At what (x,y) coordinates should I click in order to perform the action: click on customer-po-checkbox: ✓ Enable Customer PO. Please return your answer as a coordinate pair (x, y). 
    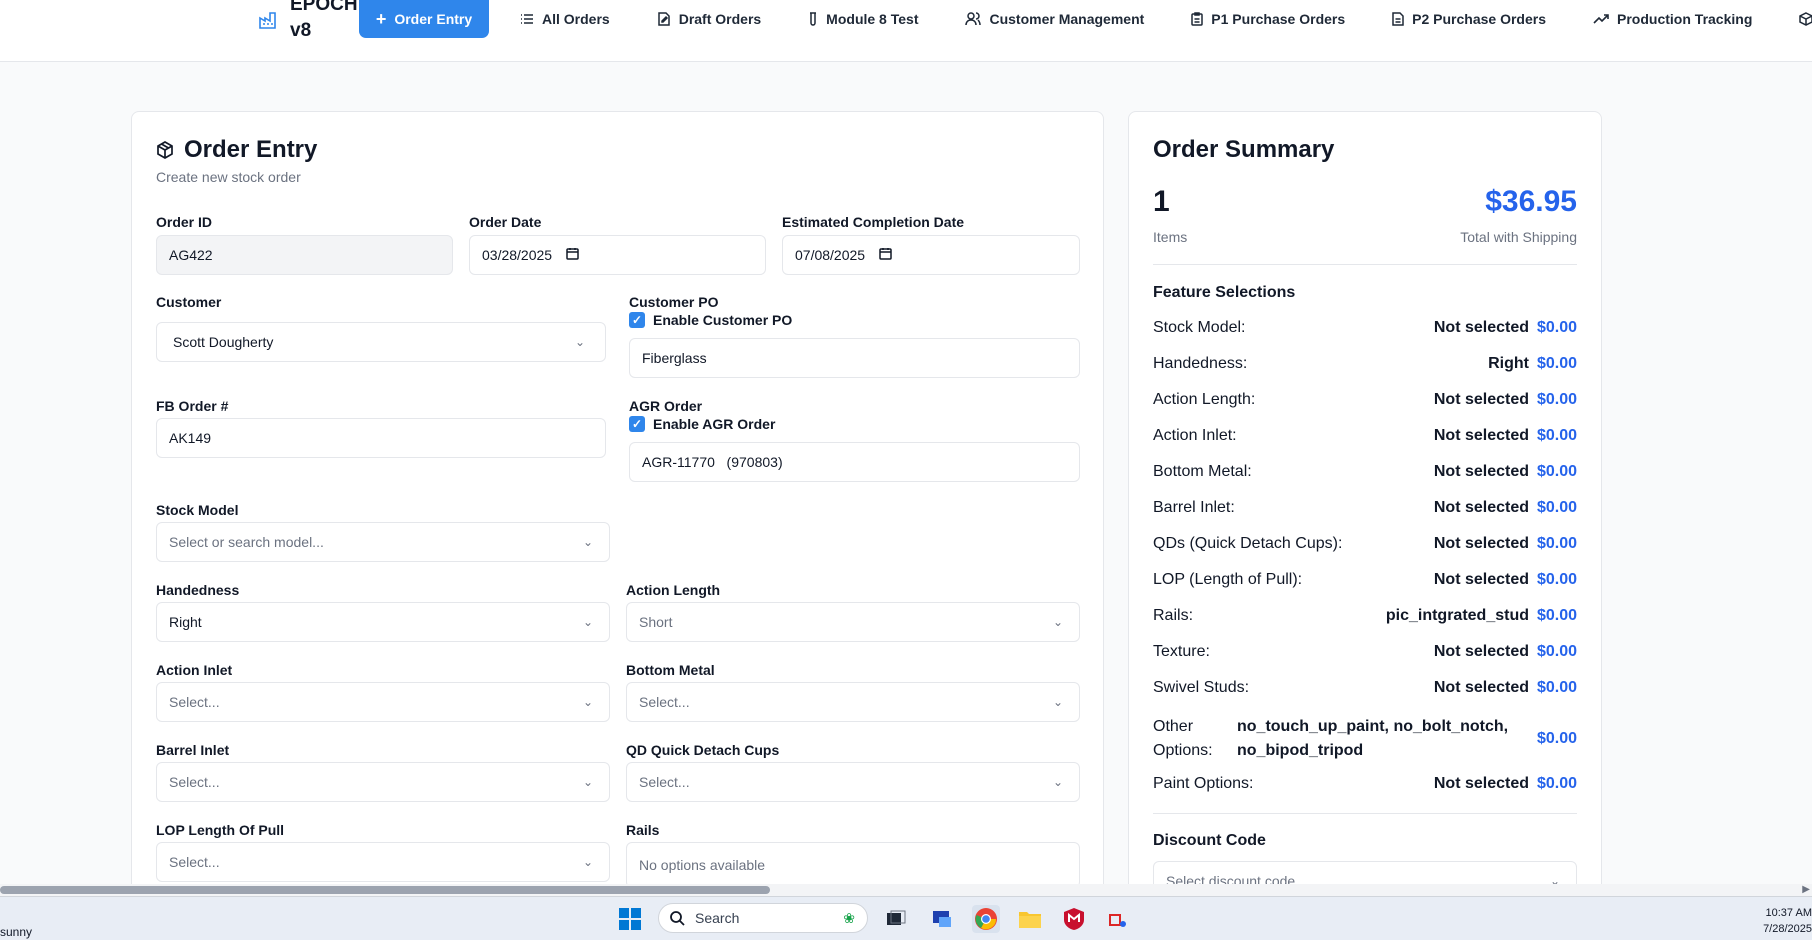
    Looking at the image, I should click on (710, 320).